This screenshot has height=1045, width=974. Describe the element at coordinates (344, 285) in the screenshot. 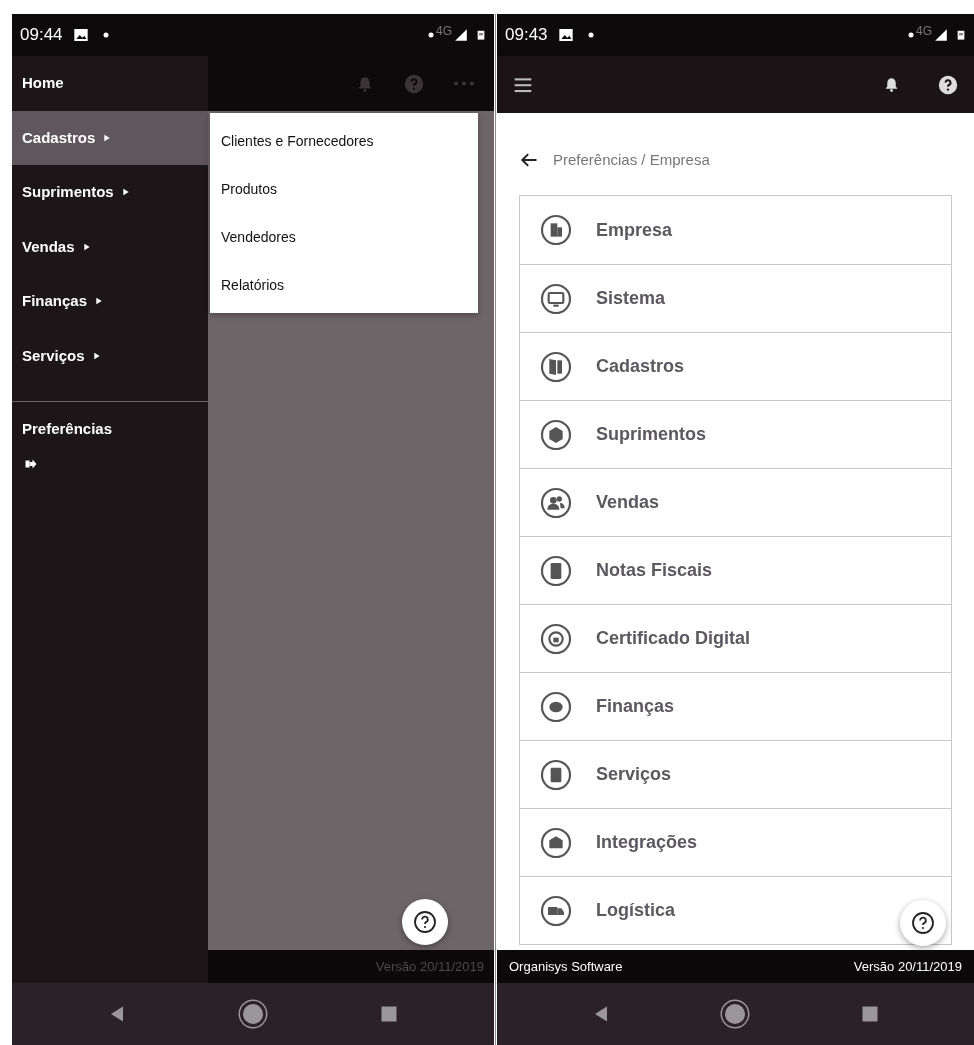

I see `menu-item: Relatórios` at that location.